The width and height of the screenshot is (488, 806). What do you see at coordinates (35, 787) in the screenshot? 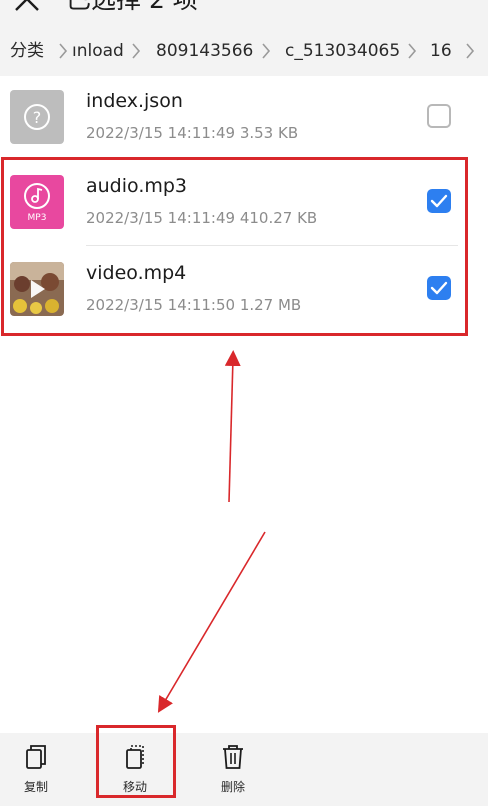
I see `copy-label: 复制` at bounding box center [35, 787].